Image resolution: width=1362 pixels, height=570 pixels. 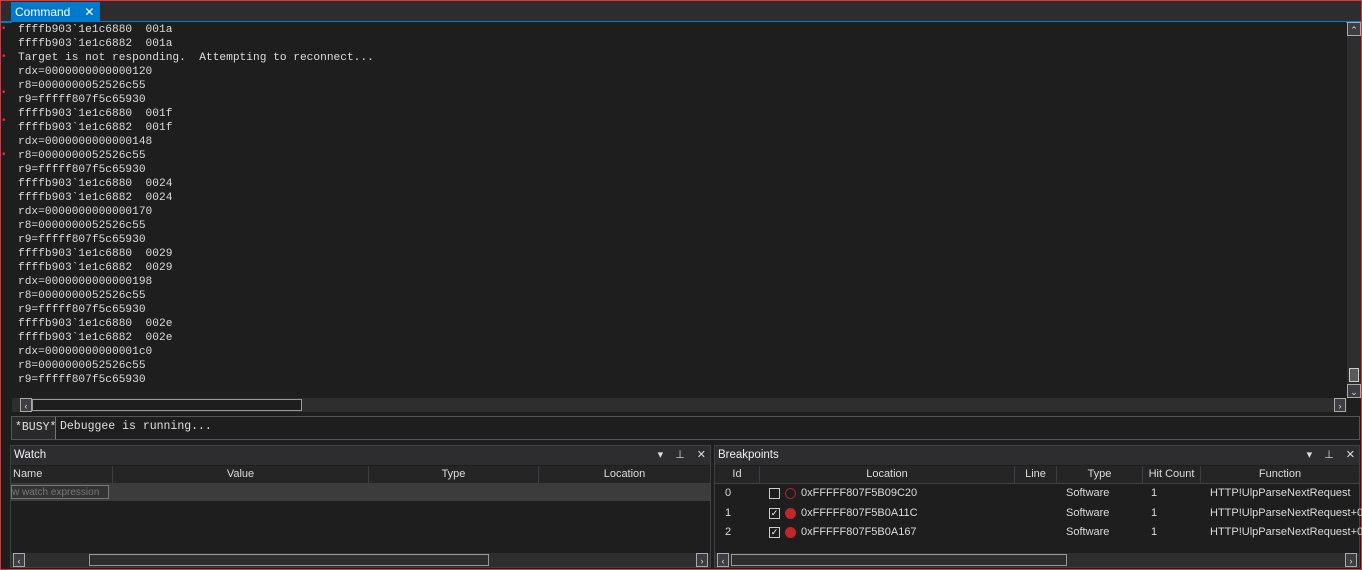 I want to click on breakpoint-enabled-checkbox, so click(x=774, y=493).